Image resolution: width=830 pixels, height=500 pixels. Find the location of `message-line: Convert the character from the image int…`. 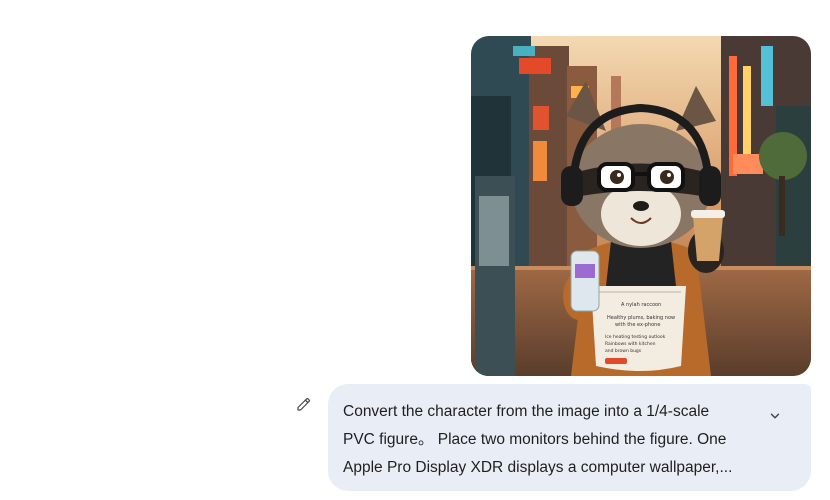

message-line: Convert the character from the image int… is located at coordinates (526, 411).